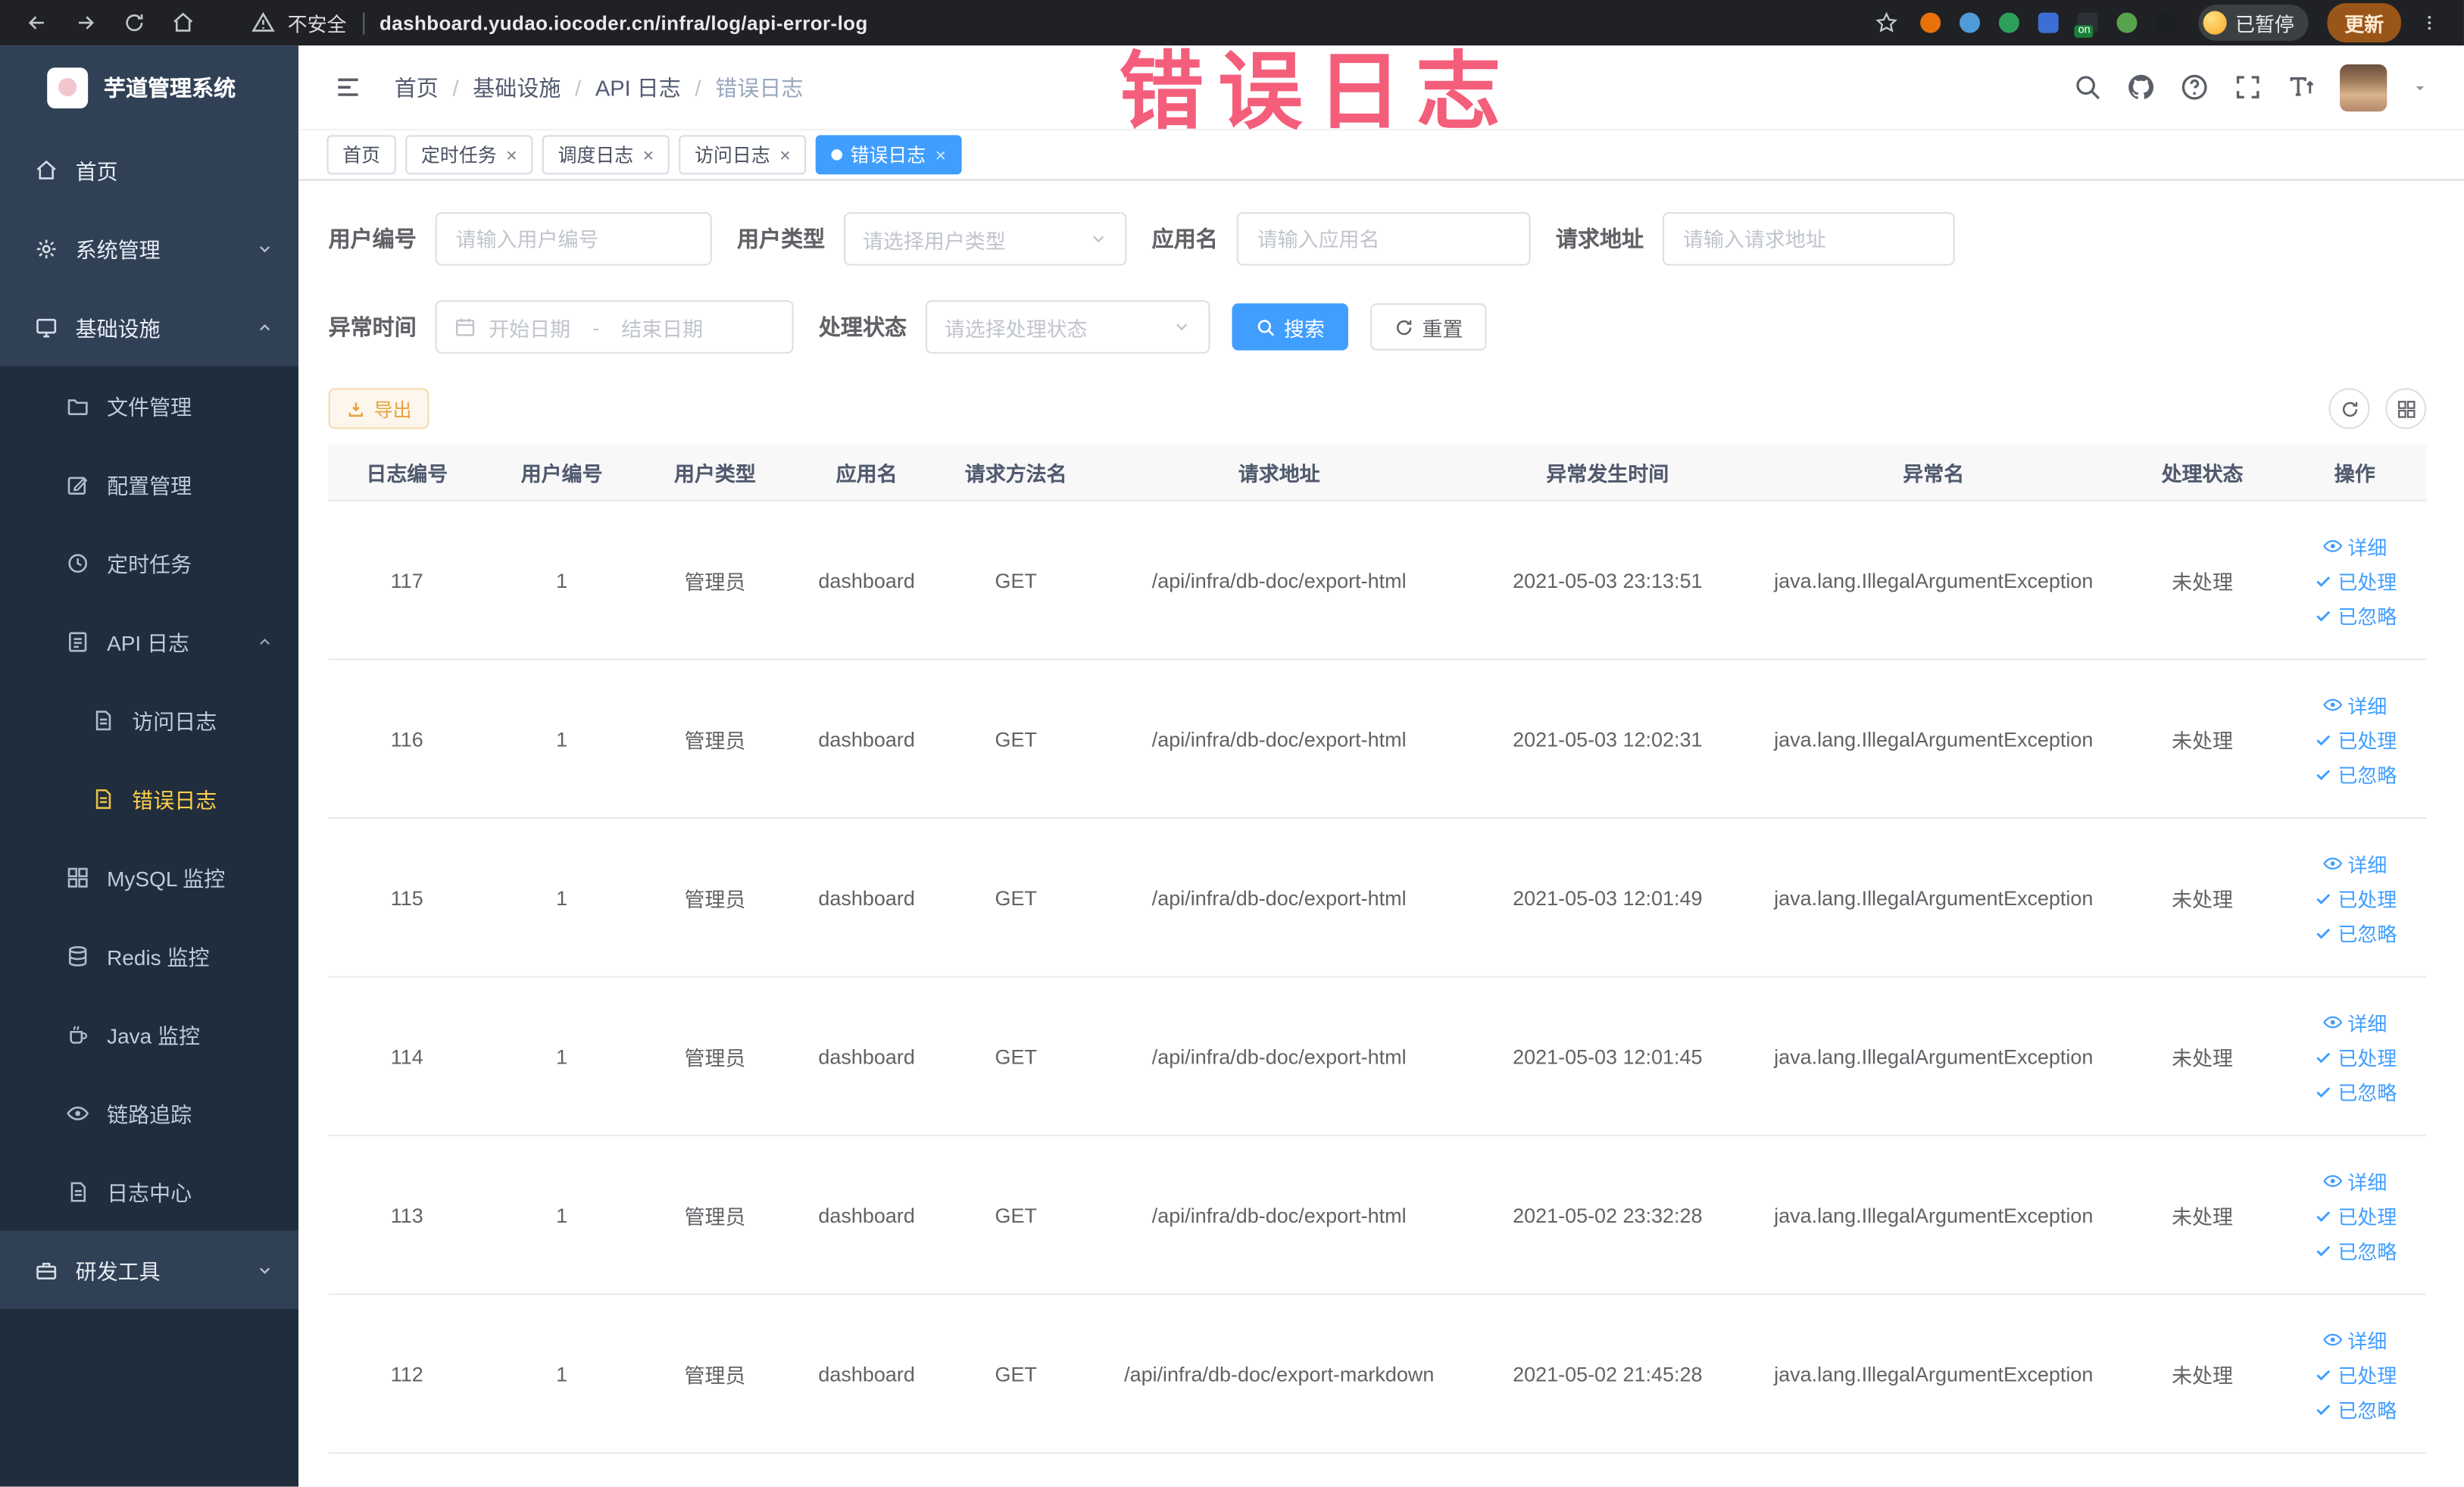 The image size is (2464, 1487). I want to click on breadcrumb-item-current: 错误日志, so click(759, 87).